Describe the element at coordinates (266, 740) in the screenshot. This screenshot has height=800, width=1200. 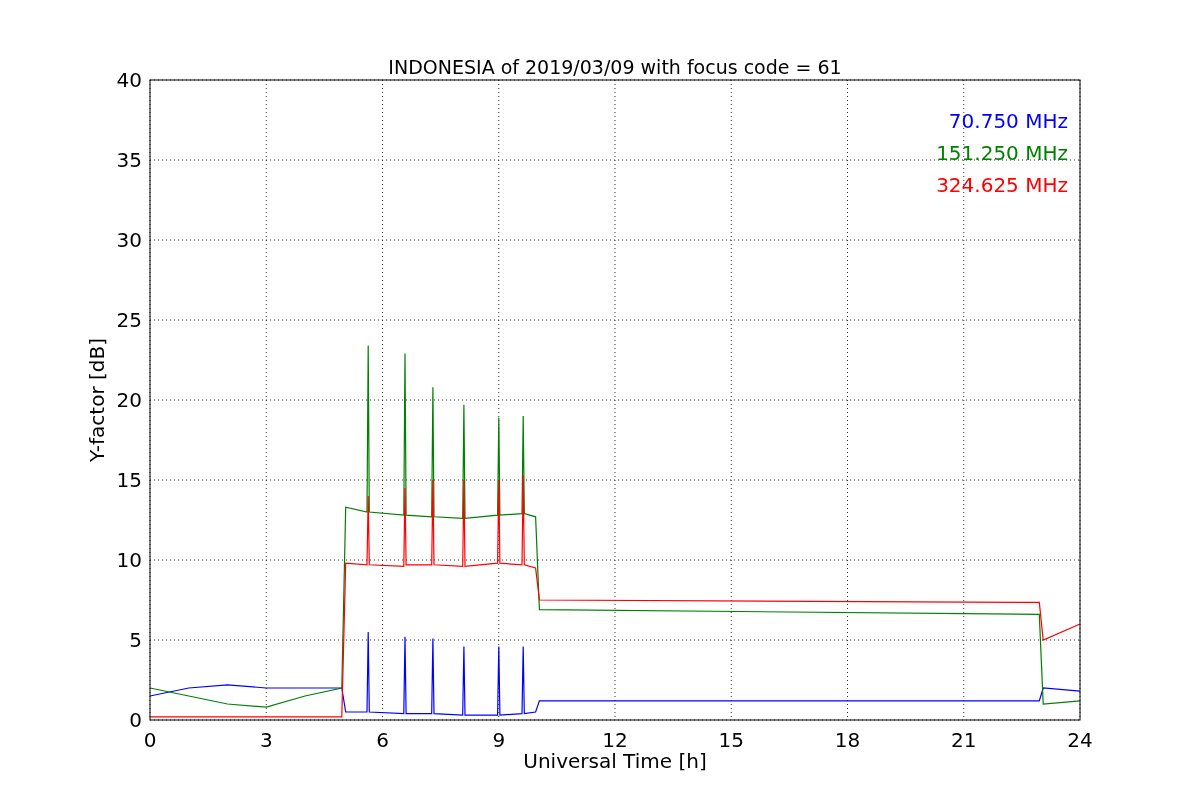
I see `x-tick-label: 3` at that location.